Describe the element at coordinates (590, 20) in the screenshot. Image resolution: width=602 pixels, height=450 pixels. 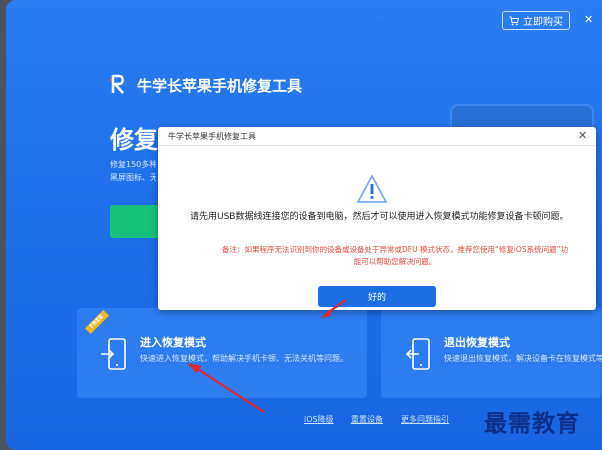
I see `window-close-icon: ✕` at that location.